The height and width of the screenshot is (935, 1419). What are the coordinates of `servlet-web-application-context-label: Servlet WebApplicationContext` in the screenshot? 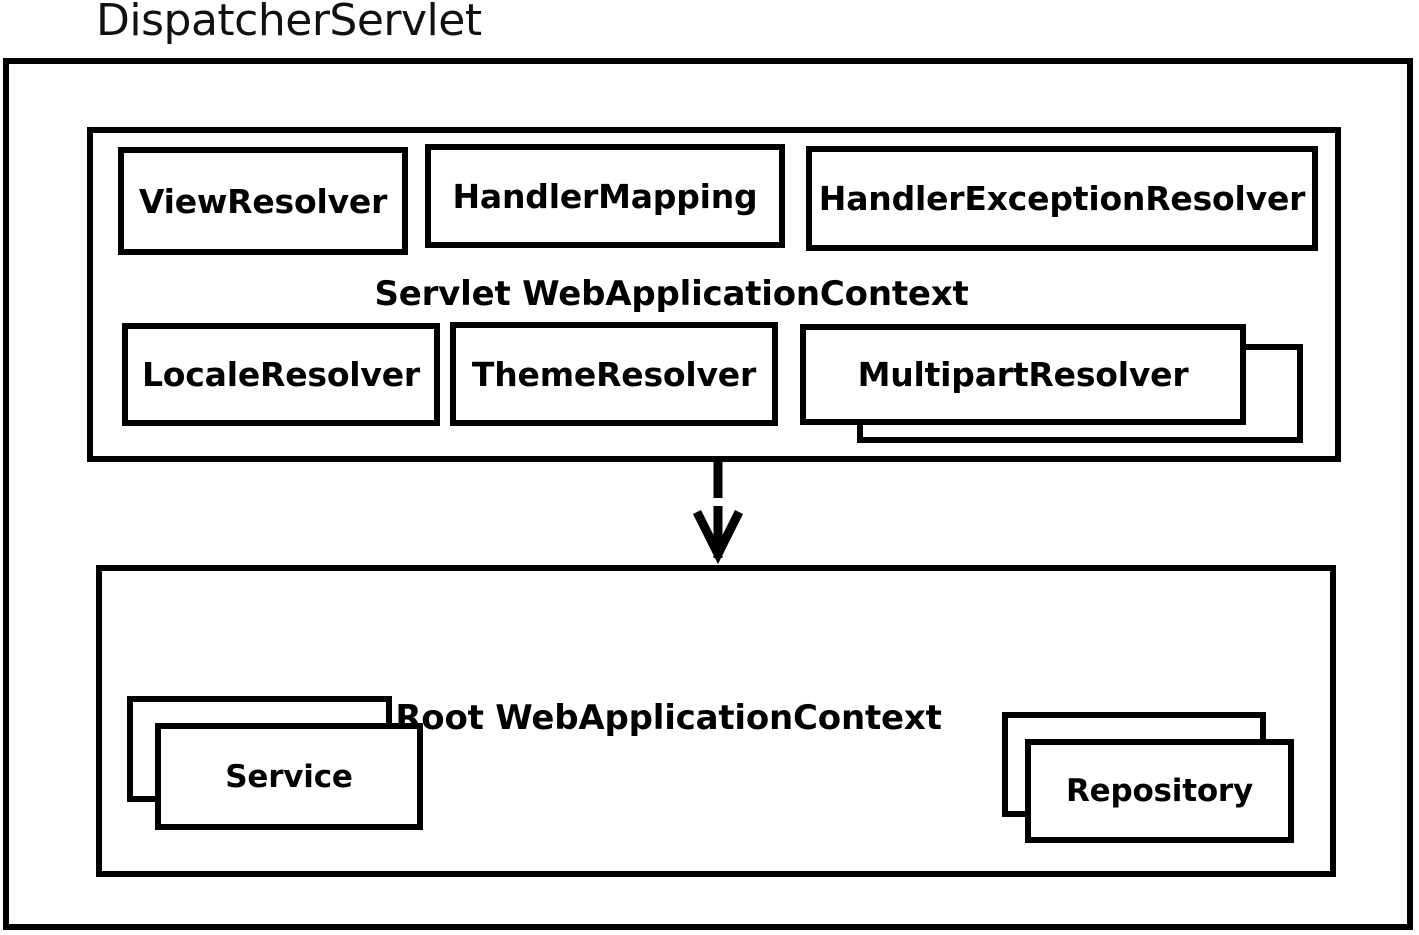 It's located at (671, 294).